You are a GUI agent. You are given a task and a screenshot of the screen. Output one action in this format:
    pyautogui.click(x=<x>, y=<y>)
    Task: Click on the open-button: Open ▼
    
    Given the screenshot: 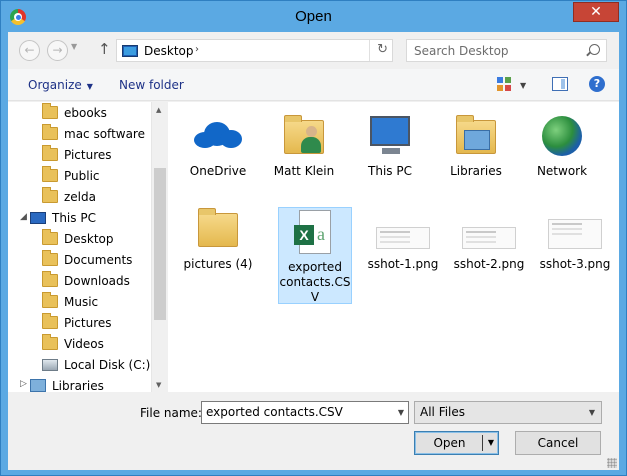 What is the action you would take?
    pyautogui.click(x=456, y=443)
    